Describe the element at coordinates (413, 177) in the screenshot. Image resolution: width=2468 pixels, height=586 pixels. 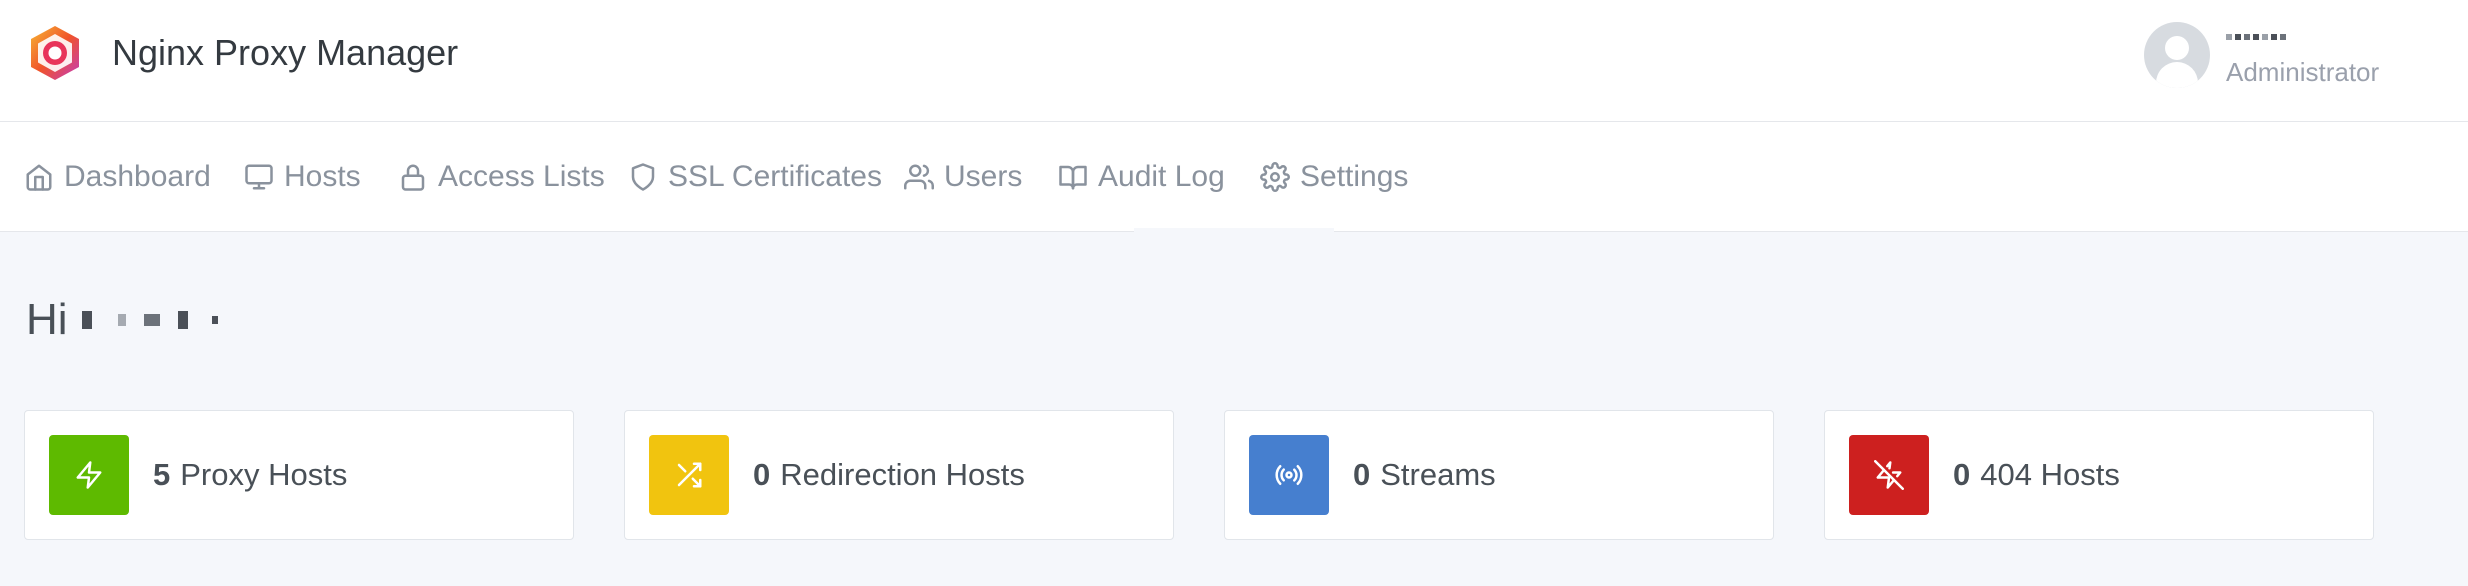
I see `lock-icon` at that location.